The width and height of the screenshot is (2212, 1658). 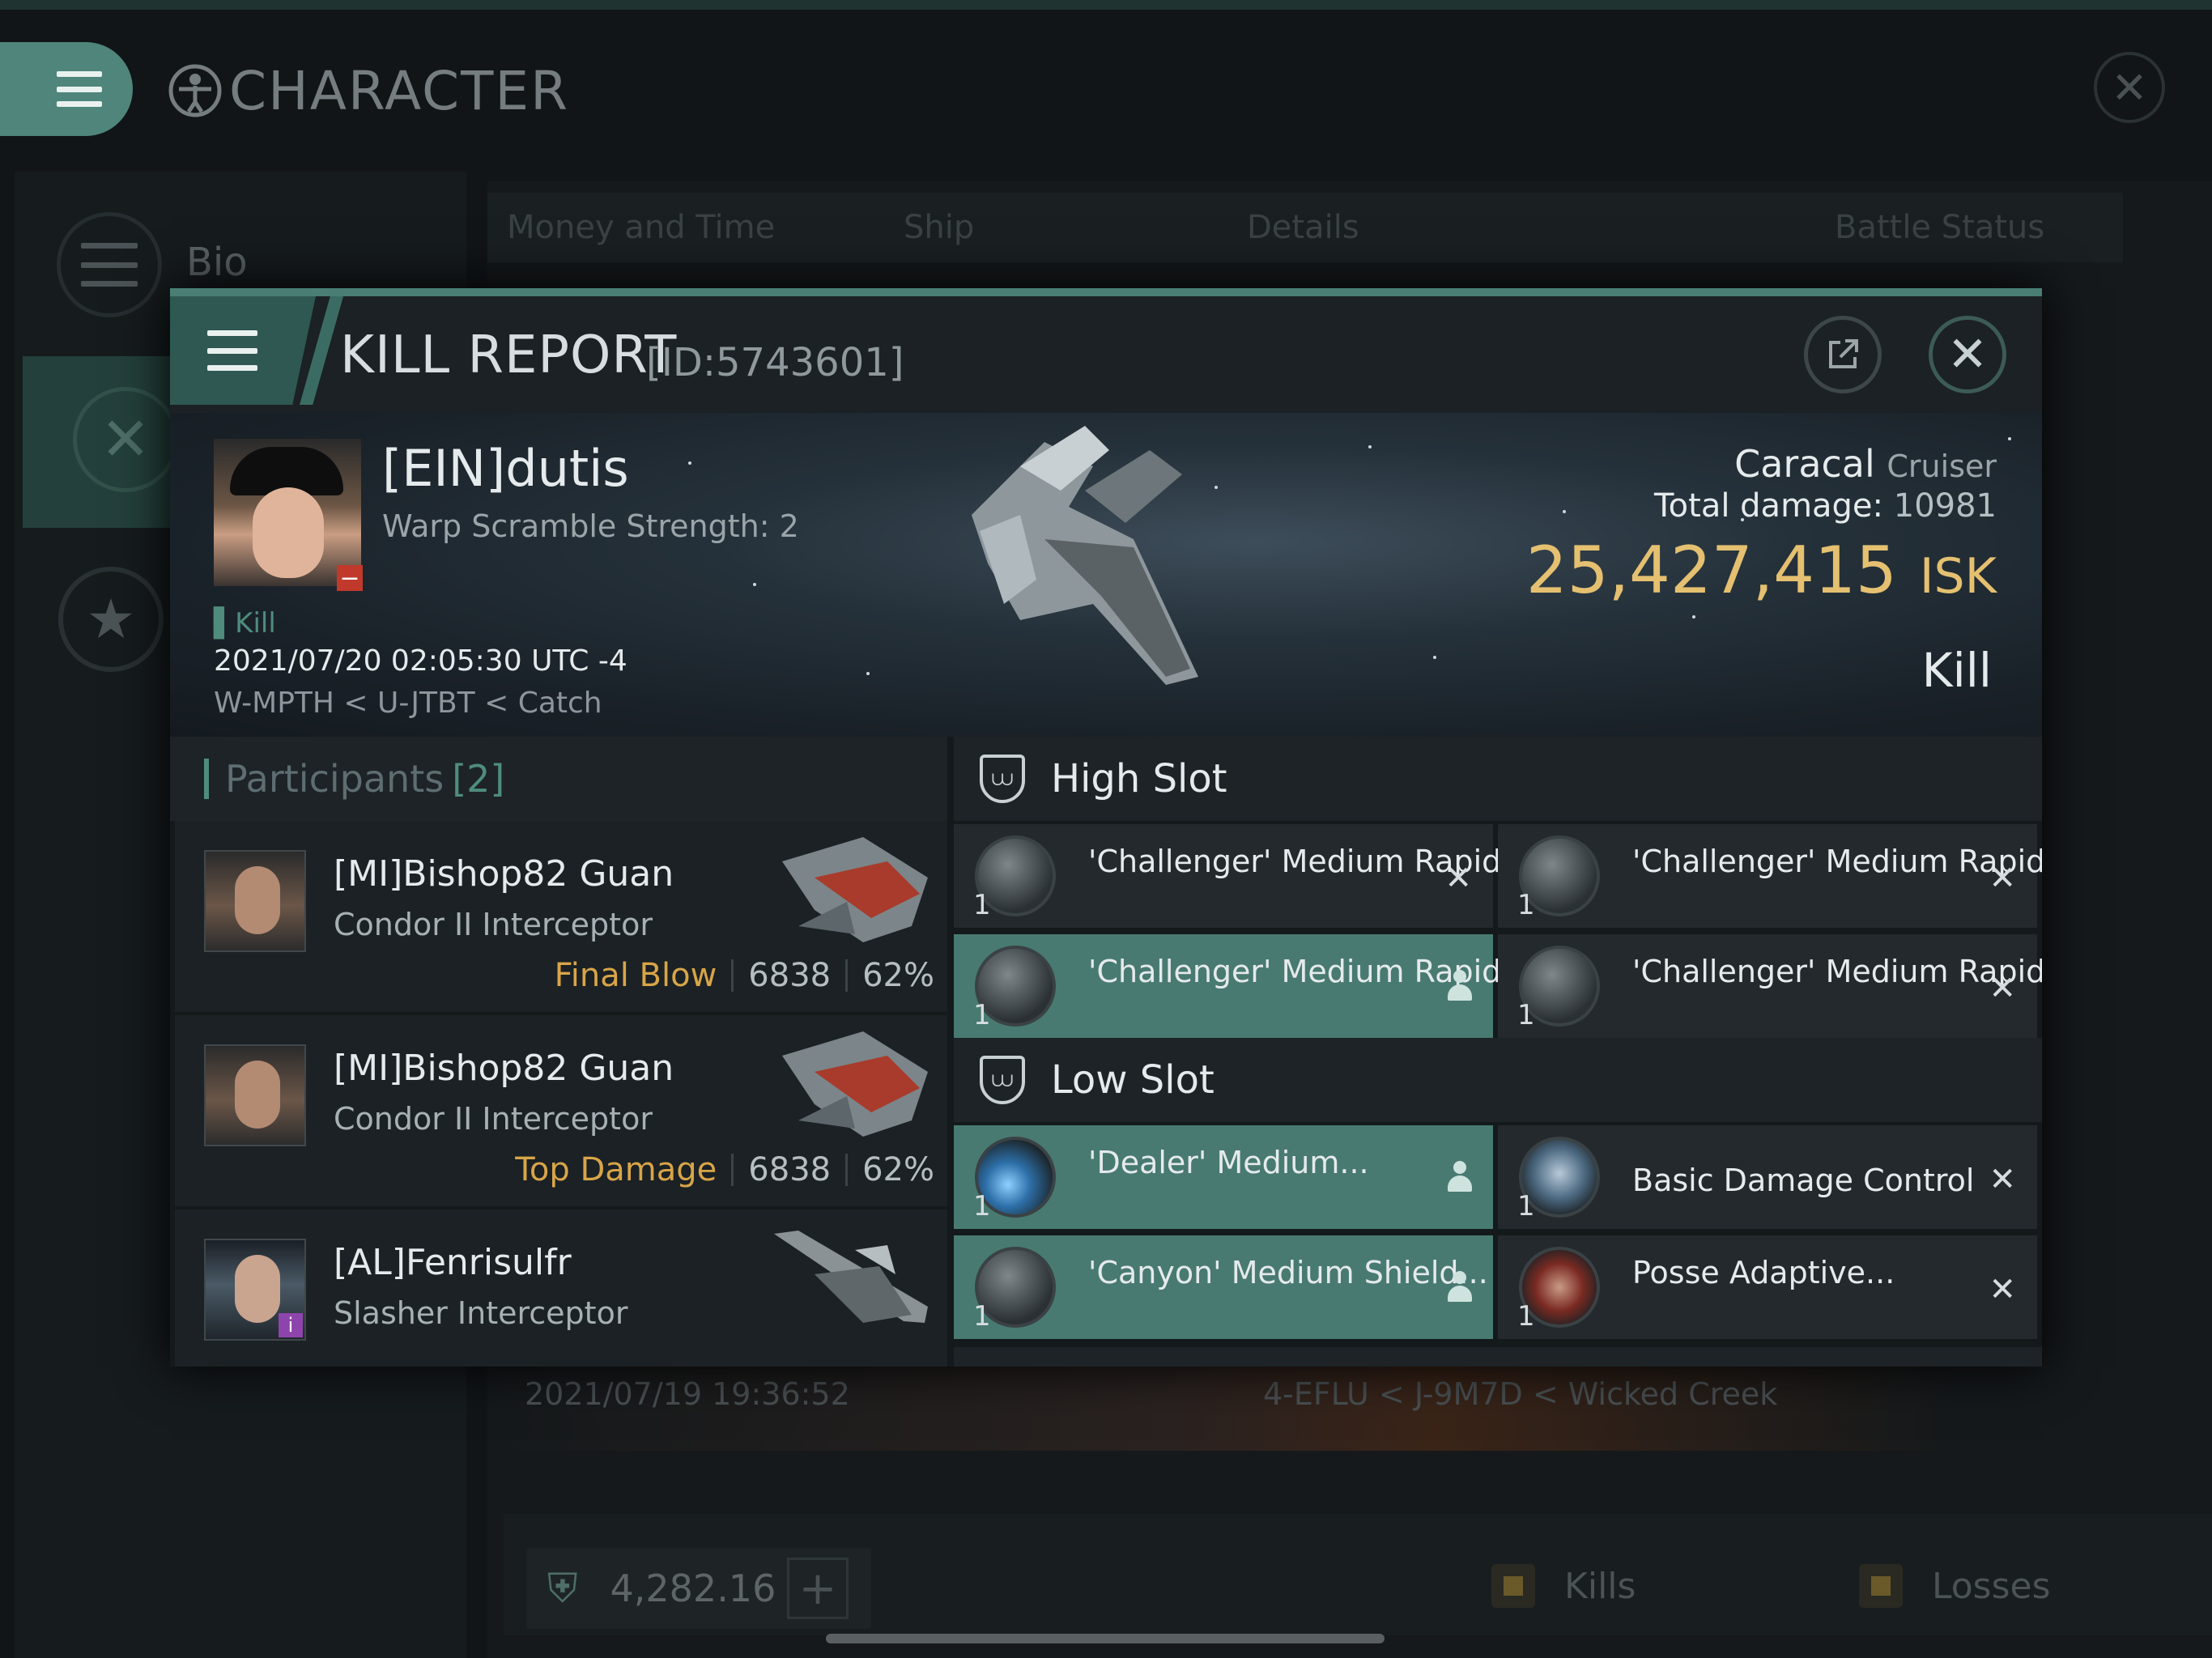 What do you see at coordinates (1106, 5) in the screenshot?
I see `top-strip` at bounding box center [1106, 5].